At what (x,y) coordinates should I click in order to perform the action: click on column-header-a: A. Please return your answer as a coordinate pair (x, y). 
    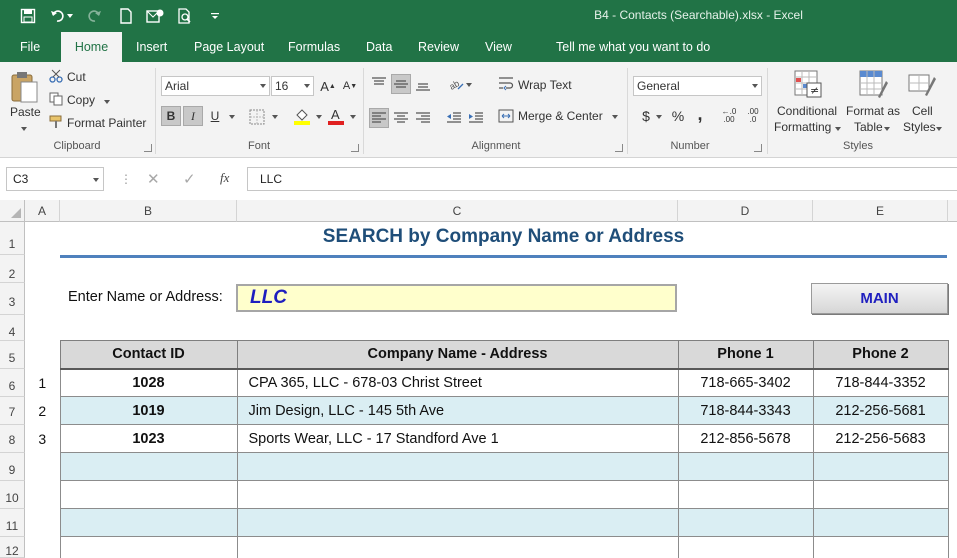
    Looking at the image, I should click on (42, 211).